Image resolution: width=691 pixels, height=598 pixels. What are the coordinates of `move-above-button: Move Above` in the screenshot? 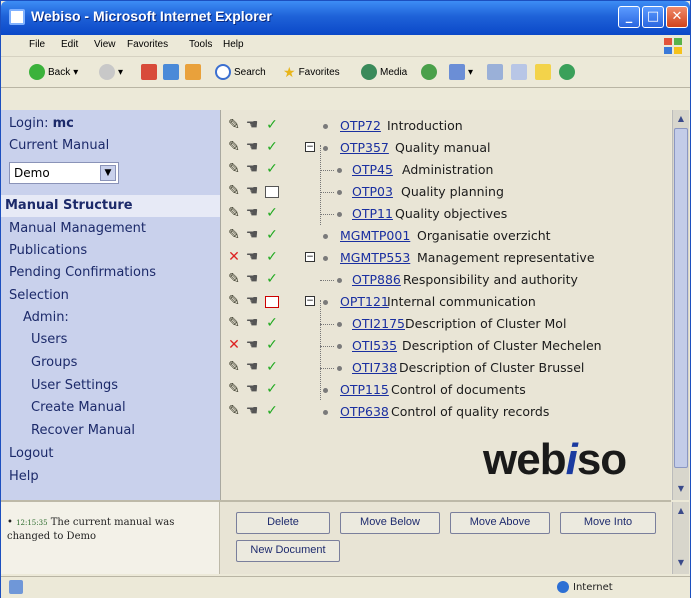 It's located at (500, 523).